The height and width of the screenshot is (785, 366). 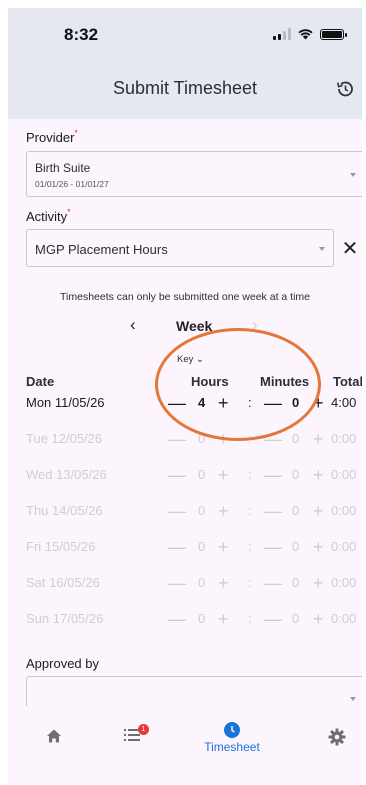 What do you see at coordinates (232, 747) in the screenshot?
I see `timesheet-nav-label: Timesheet` at bounding box center [232, 747].